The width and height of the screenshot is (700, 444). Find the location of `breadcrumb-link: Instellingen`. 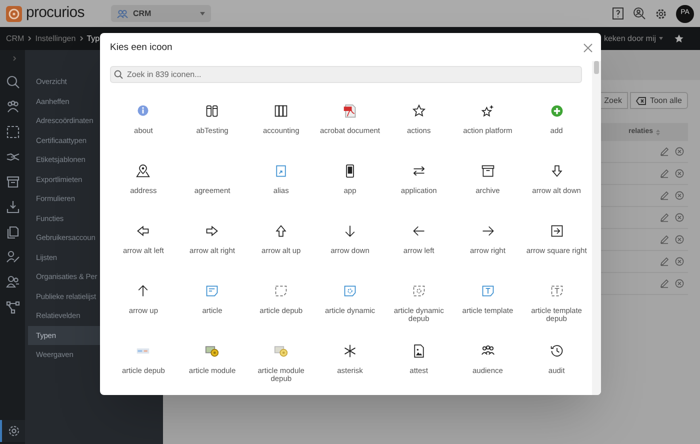

breadcrumb-link: Instellingen is located at coordinates (55, 38).